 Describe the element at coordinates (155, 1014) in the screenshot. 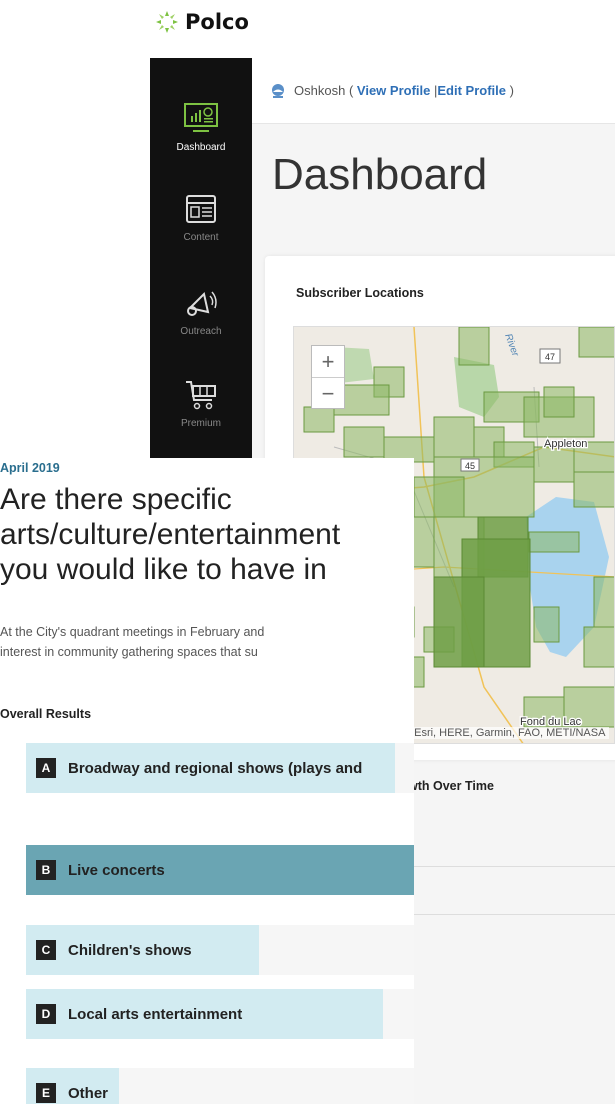

I see `option-label: Local arts entertainment` at that location.